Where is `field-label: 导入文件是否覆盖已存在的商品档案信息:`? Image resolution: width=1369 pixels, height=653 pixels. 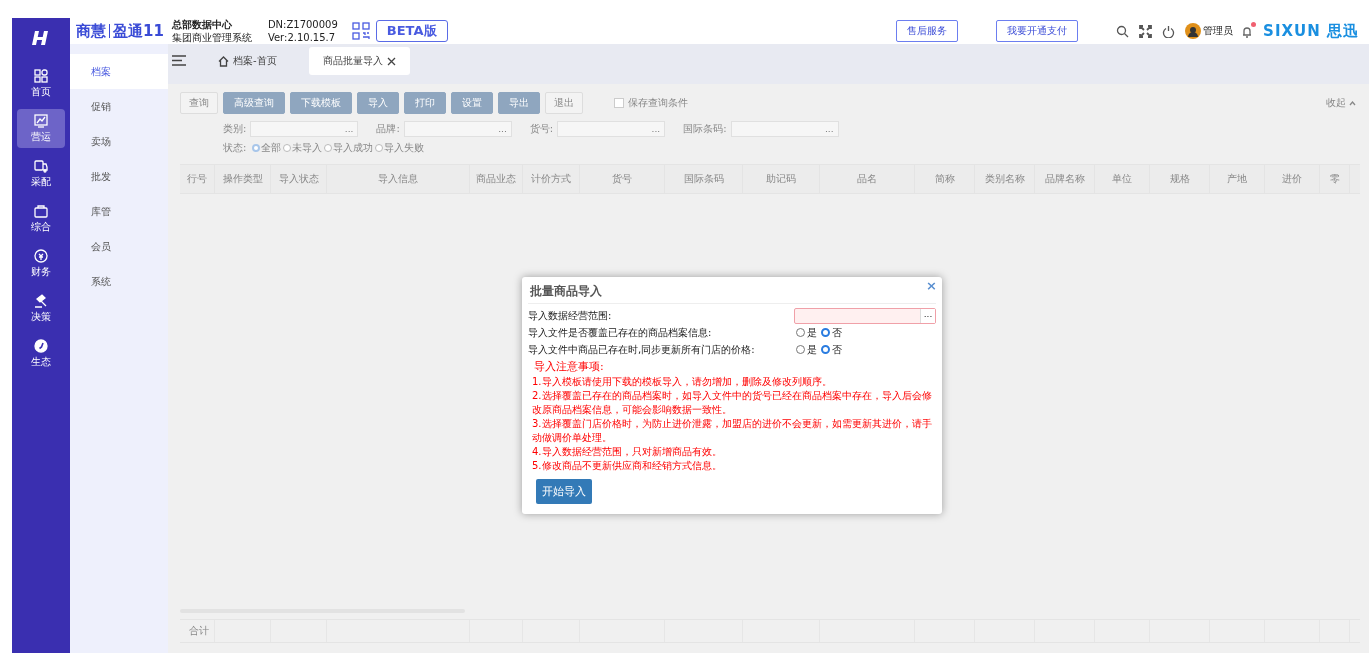 field-label: 导入文件是否覆盖已存在的商品档案信息: is located at coordinates (620, 332).